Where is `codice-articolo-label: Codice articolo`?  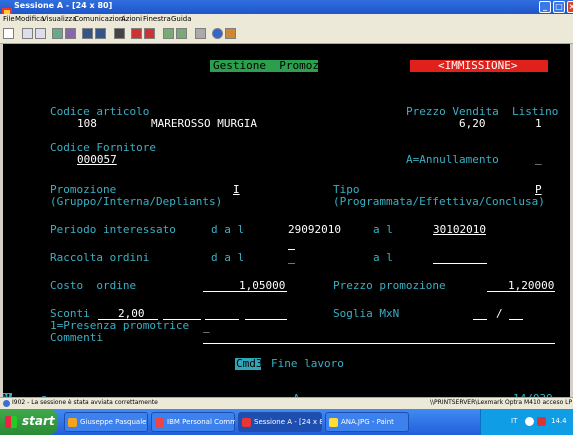 codice-articolo-label: Codice articolo is located at coordinates (100, 111).